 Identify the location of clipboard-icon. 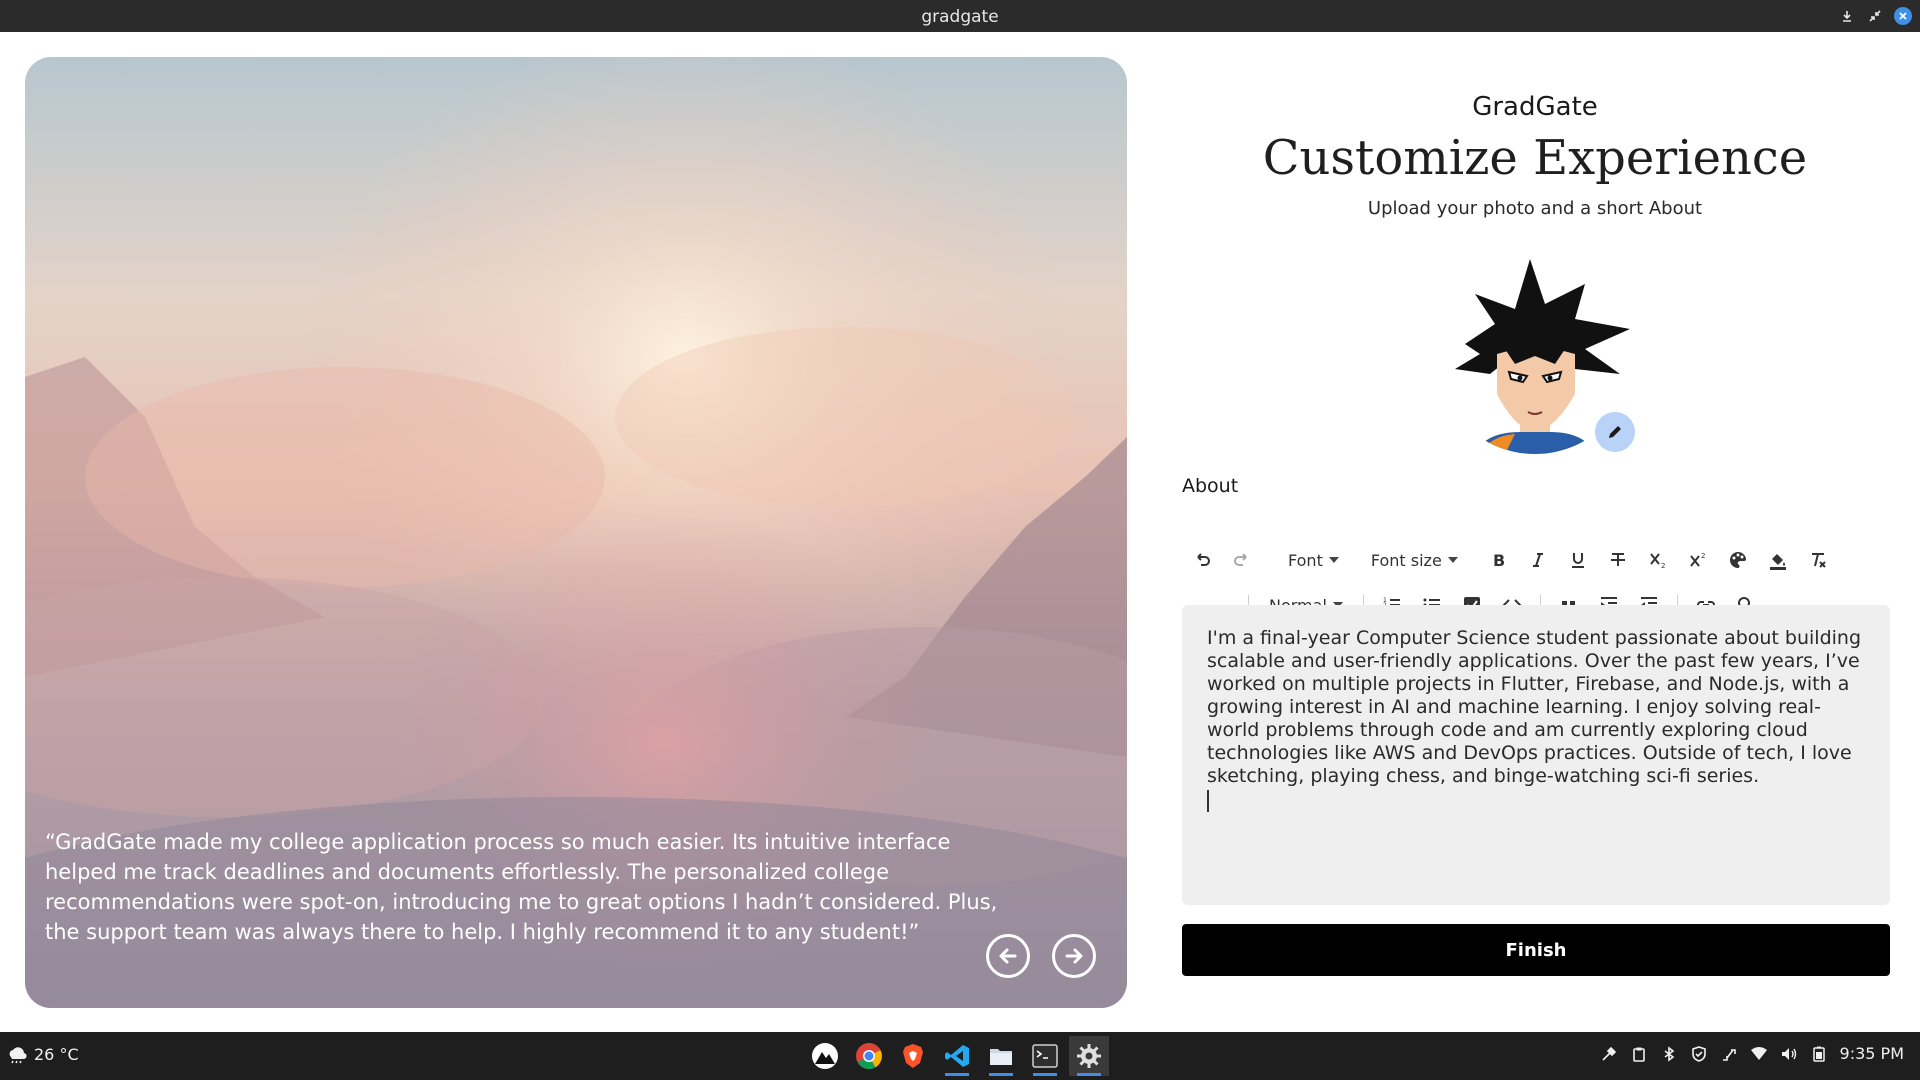
(1639, 1054).